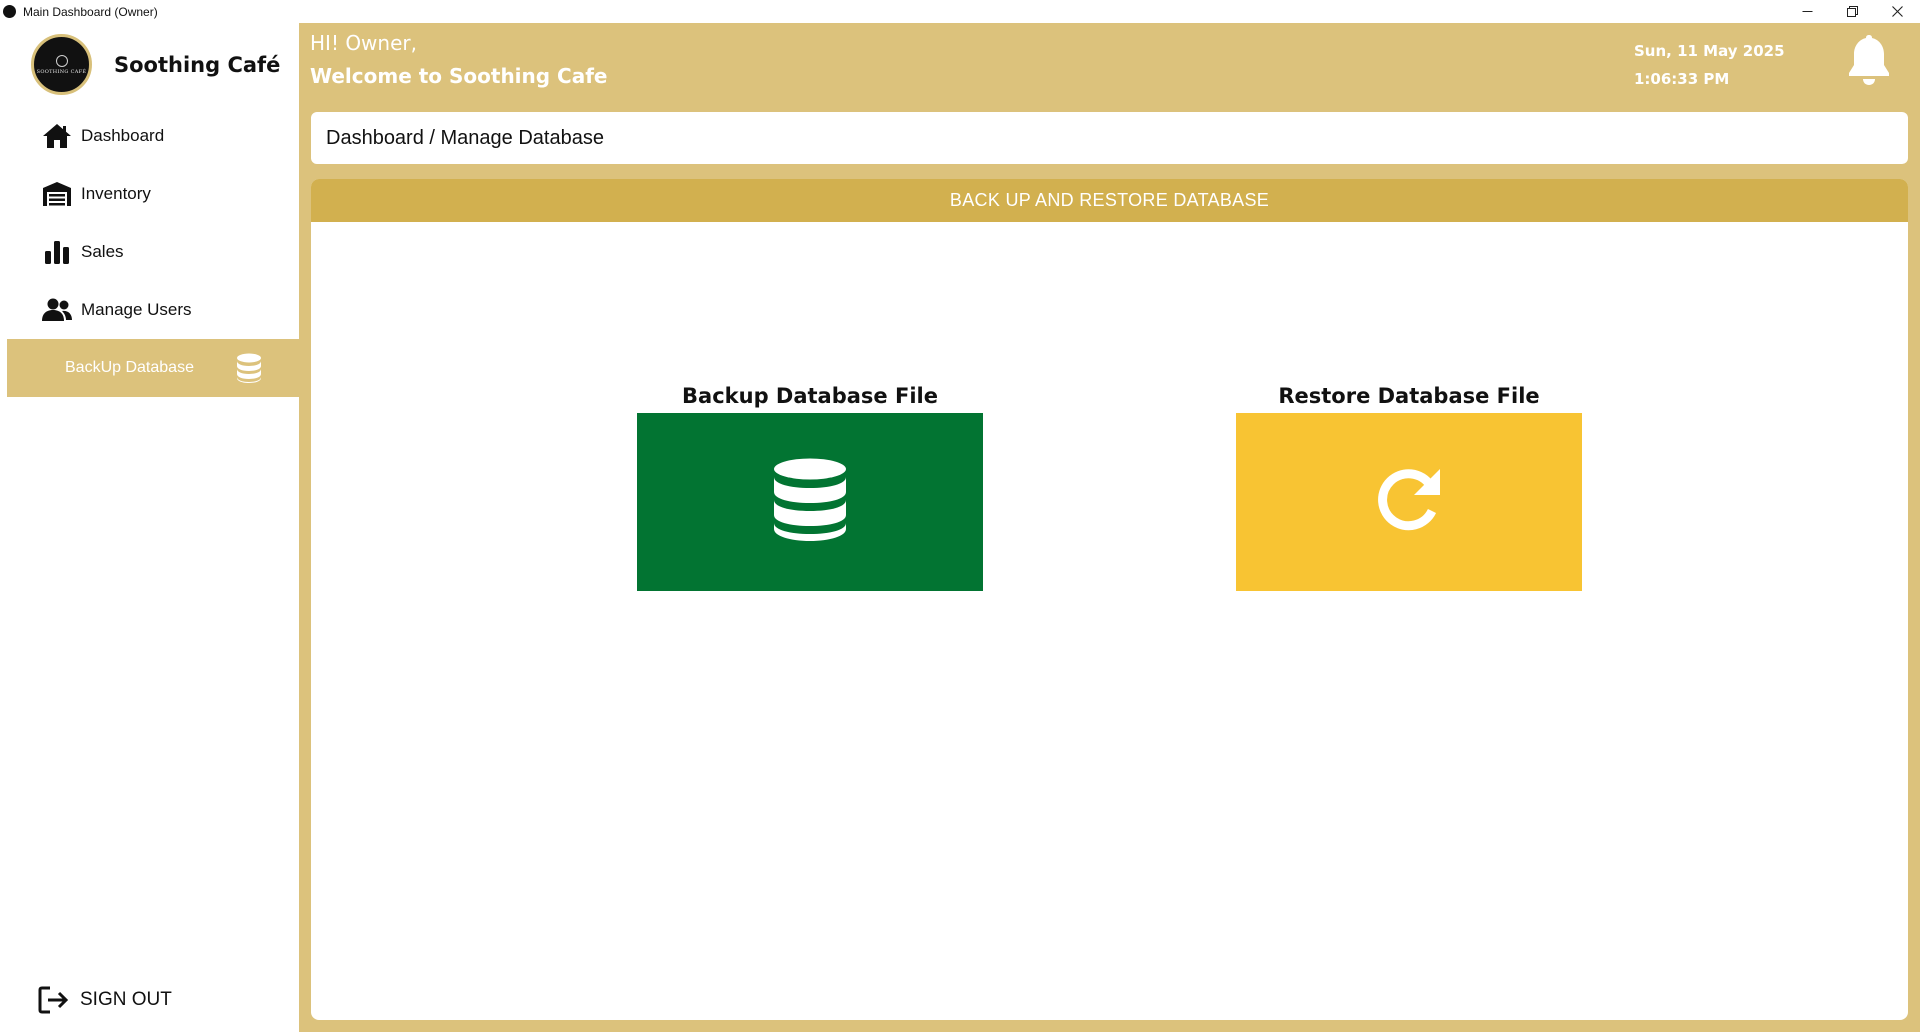 The height and width of the screenshot is (1032, 1920). What do you see at coordinates (1807, 11) in the screenshot?
I see `minimize-icon` at bounding box center [1807, 11].